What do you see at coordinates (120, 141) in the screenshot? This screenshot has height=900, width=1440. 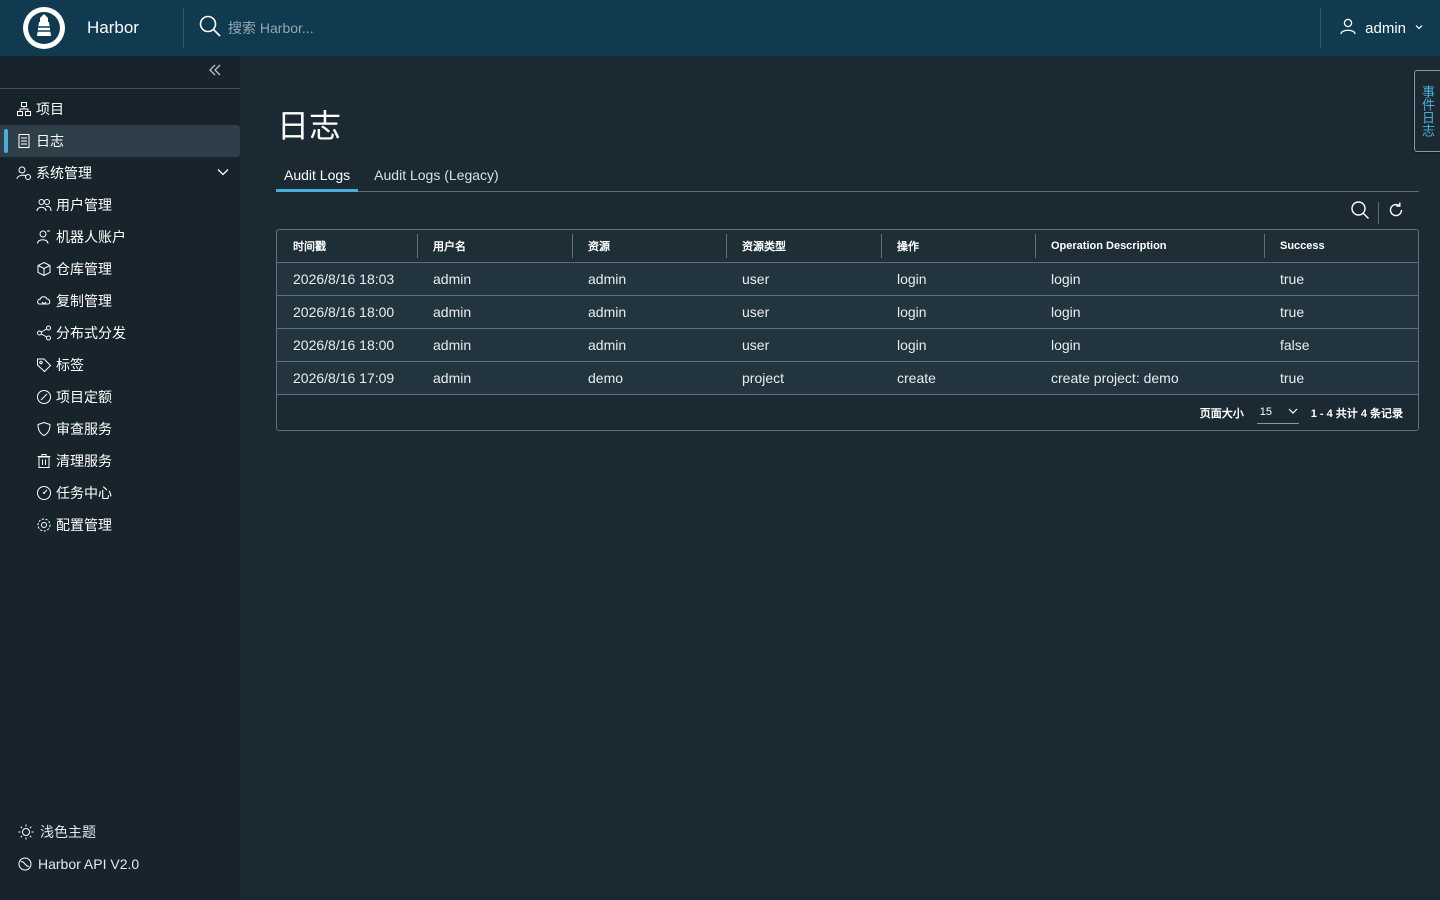 I see `sidebar-item-logs: 日志` at bounding box center [120, 141].